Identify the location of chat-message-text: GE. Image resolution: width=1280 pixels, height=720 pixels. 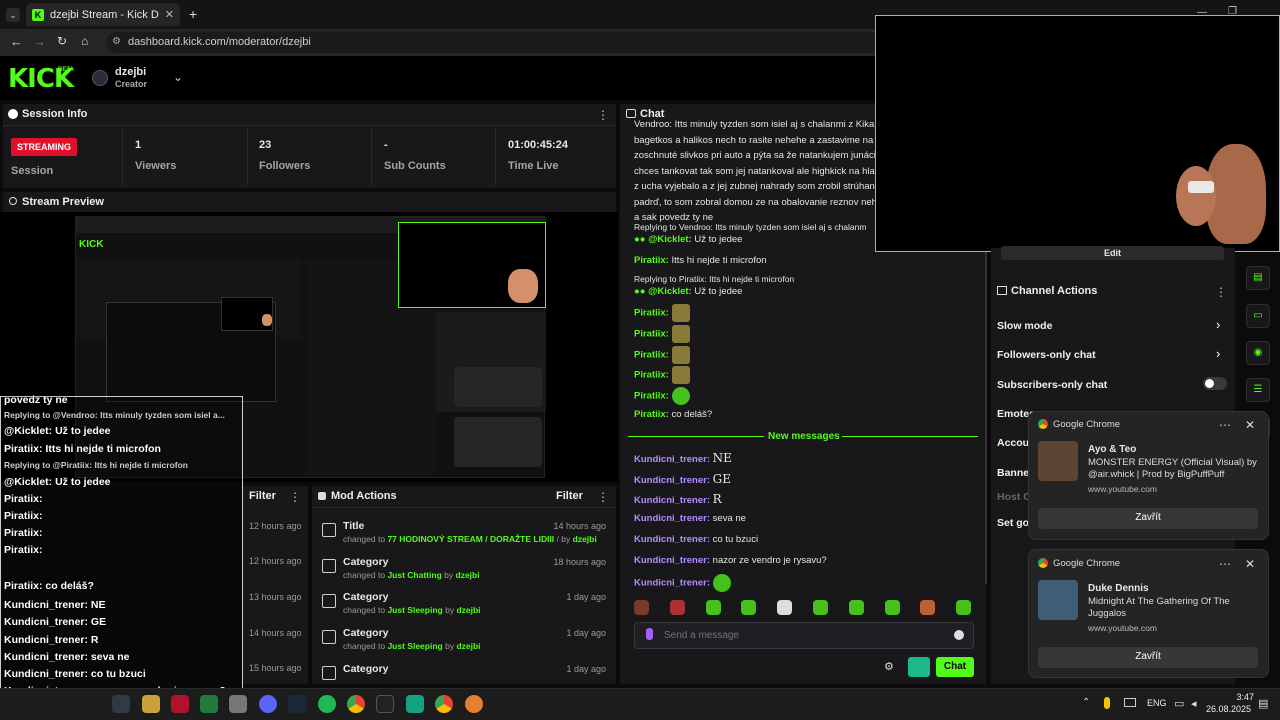
(722, 479).